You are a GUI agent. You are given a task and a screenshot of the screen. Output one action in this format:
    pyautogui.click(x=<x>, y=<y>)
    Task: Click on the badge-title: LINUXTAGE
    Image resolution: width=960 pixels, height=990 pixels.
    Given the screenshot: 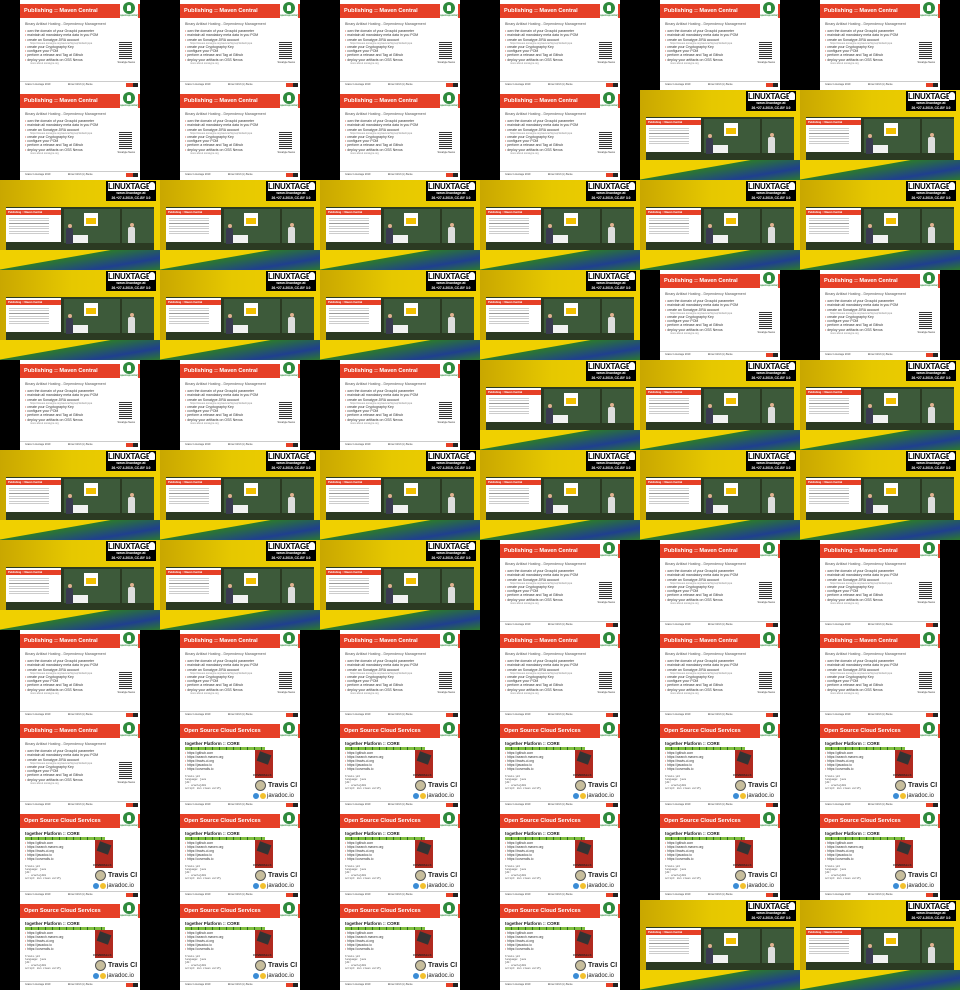 What is the action you would take?
    pyautogui.click(x=129, y=276)
    